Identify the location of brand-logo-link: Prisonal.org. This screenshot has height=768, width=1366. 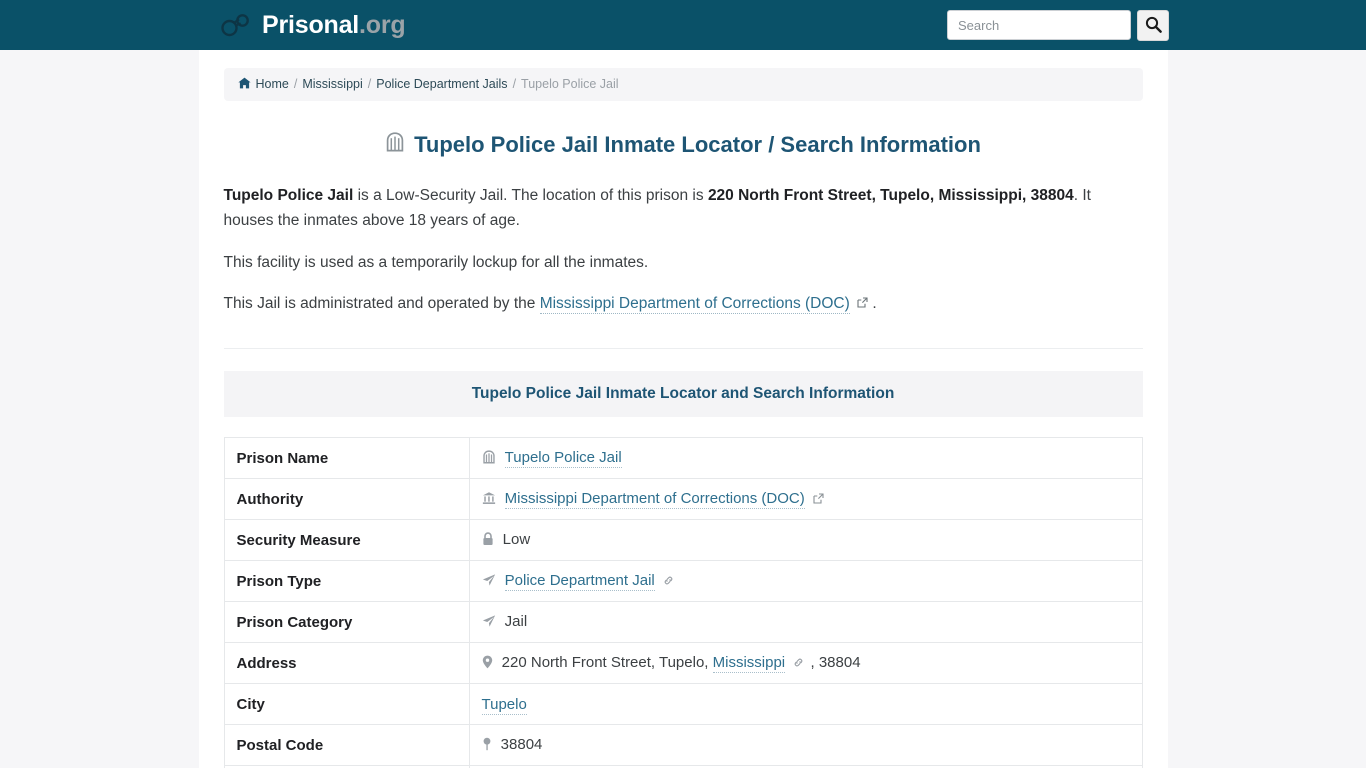
(313, 24).